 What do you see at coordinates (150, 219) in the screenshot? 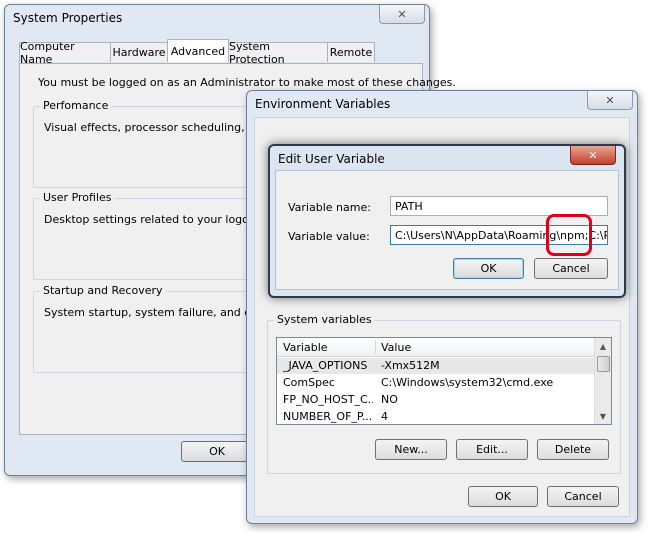
I see `user-profiles-description: Desktop settings related to your logon` at bounding box center [150, 219].